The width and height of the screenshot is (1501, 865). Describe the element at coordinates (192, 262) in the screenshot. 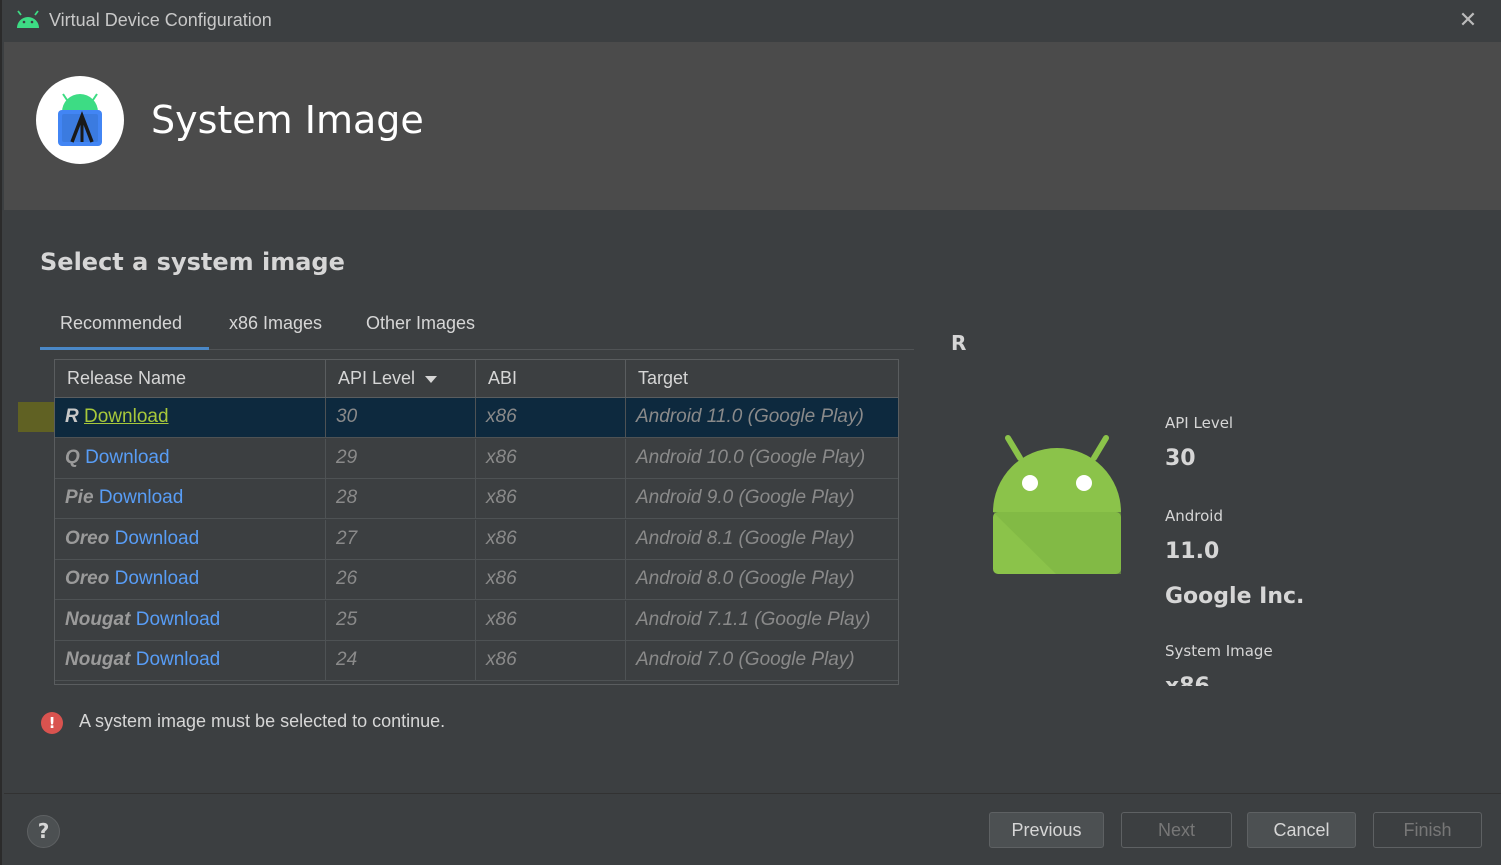

I see `section-title: Select a system image` at that location.